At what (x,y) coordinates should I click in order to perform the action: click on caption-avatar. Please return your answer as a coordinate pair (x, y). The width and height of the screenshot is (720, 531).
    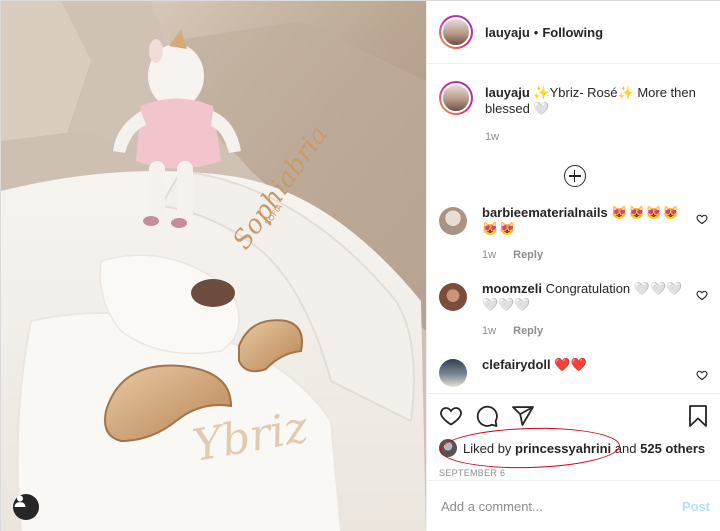
    Looking at the image, I should click on (456, 98).